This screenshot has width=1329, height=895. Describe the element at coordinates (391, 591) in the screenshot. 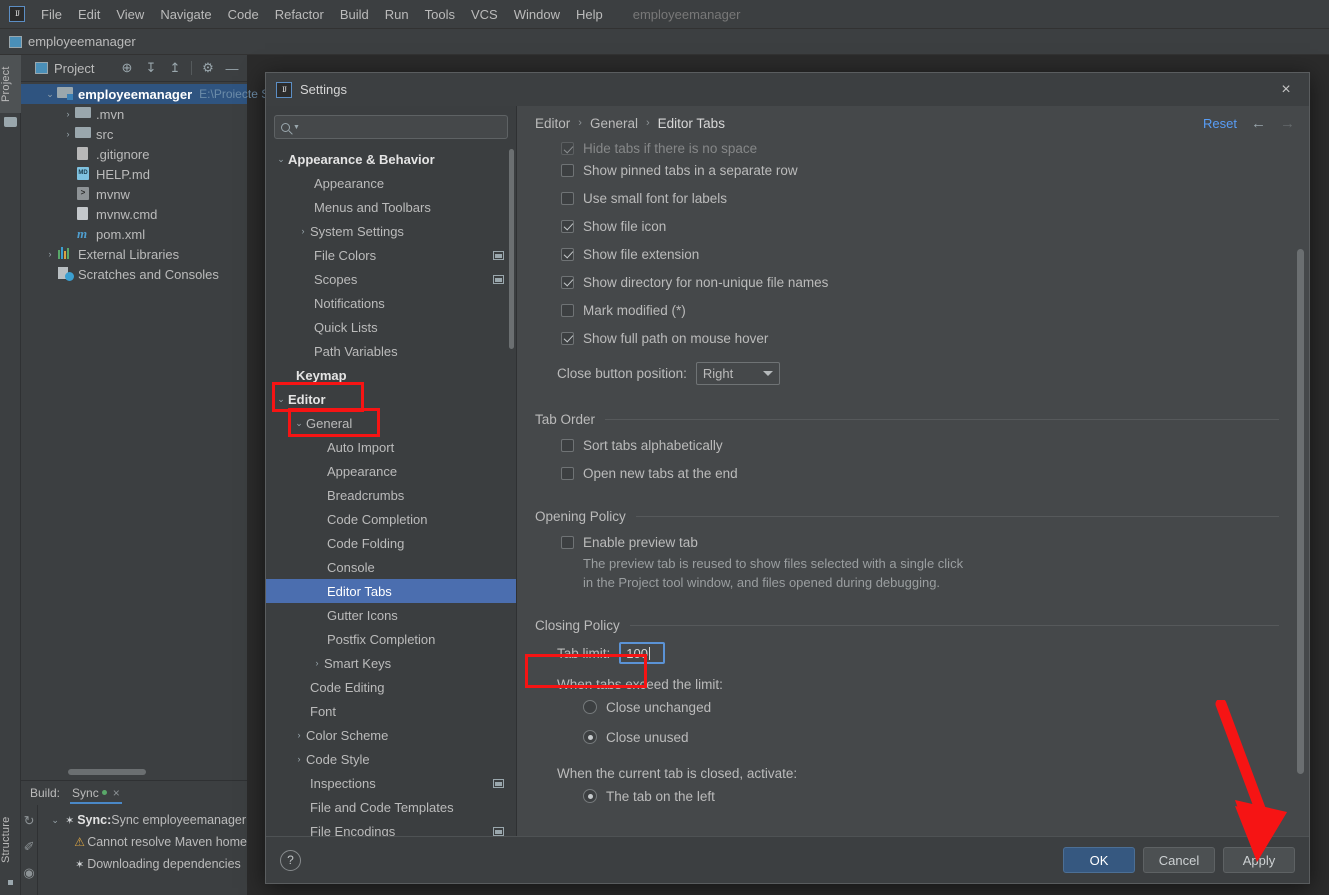

I see `nav-item-editor-tabs: Editor Tabs` at that location.